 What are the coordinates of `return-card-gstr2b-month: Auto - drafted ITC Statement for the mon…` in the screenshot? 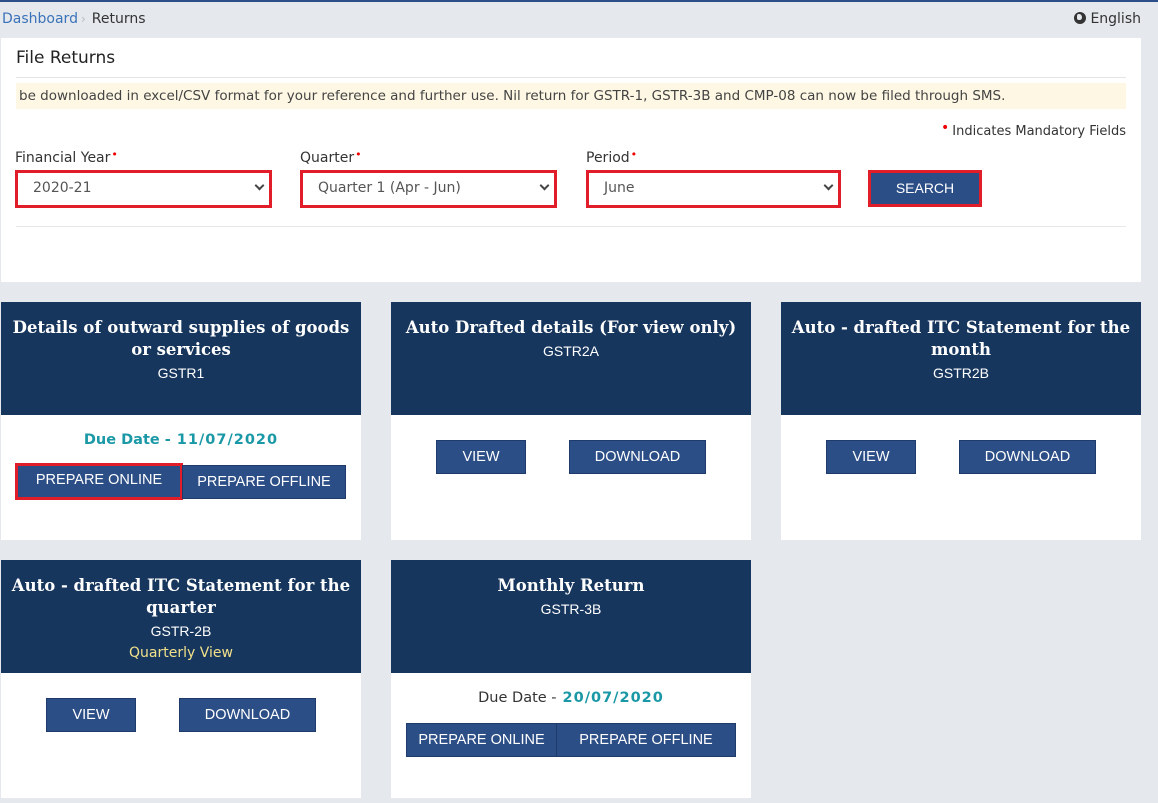 It's located at (961, 421).